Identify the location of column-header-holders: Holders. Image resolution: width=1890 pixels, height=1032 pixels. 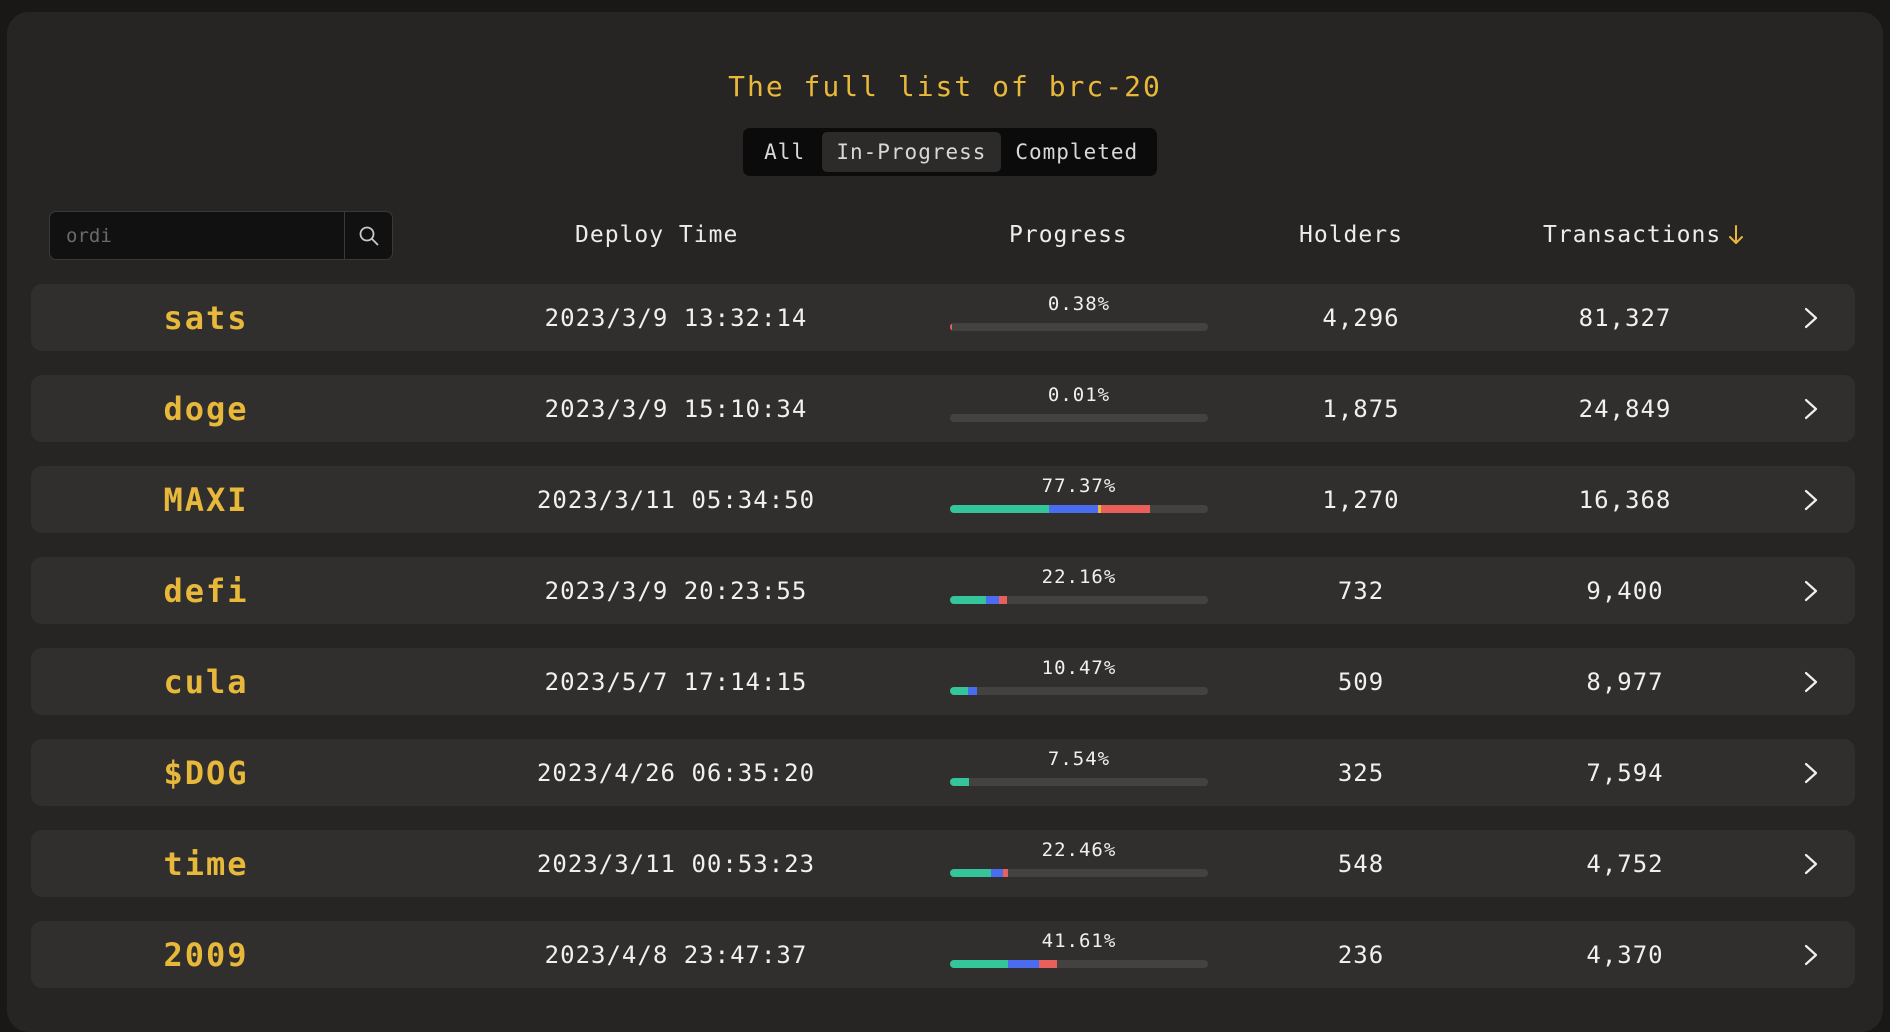
(1351, 235).